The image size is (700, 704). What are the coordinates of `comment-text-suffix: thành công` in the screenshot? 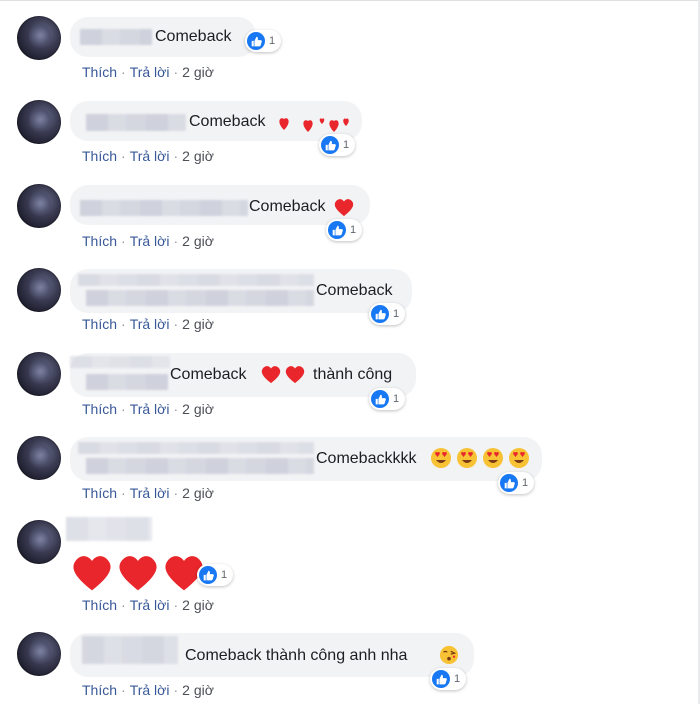 It's located at (353, 374).